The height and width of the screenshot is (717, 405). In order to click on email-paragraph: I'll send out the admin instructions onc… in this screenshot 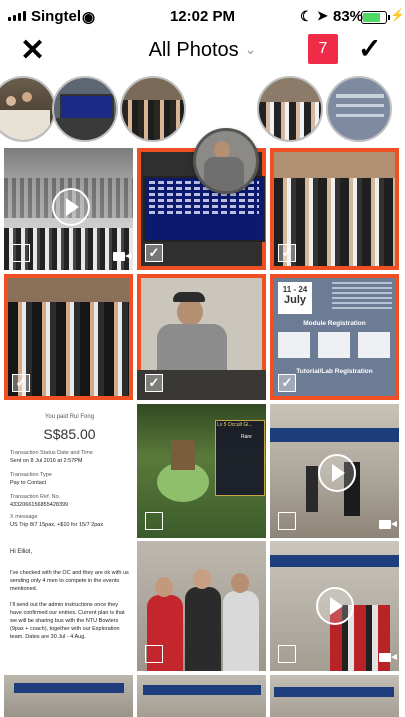, I will do `click(67, 621)`.